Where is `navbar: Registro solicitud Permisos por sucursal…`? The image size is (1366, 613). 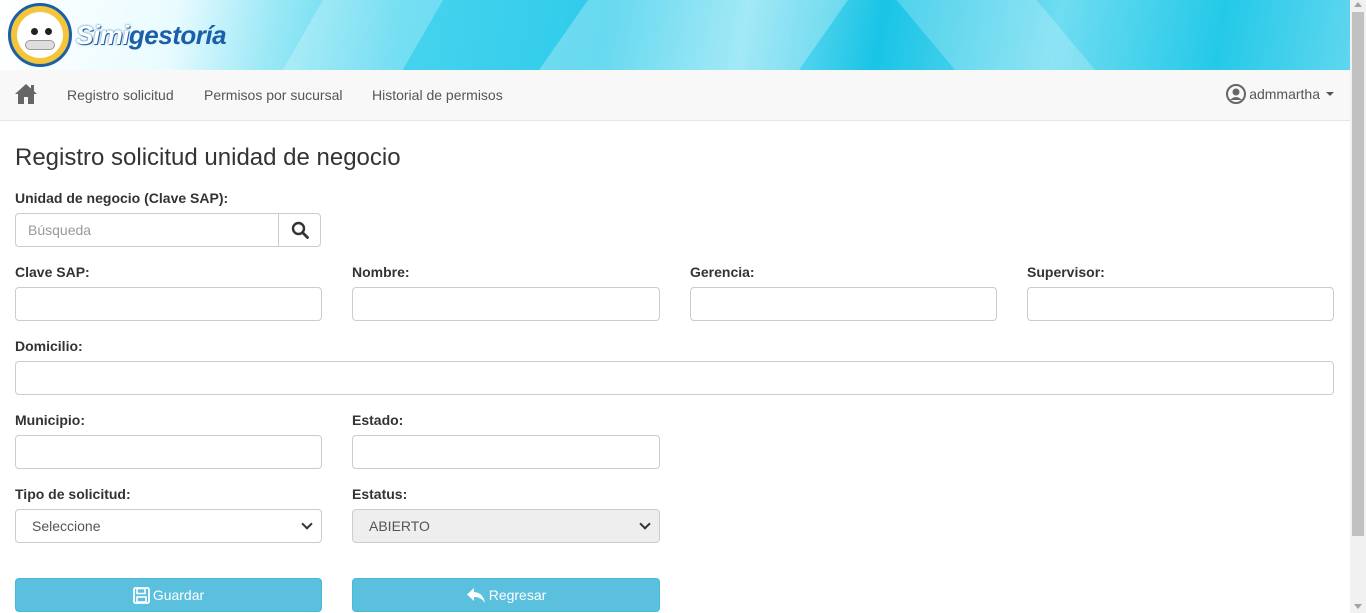 navbar: Registro solicitud Permisos por sucursal… is located at coordinates (675, 95).